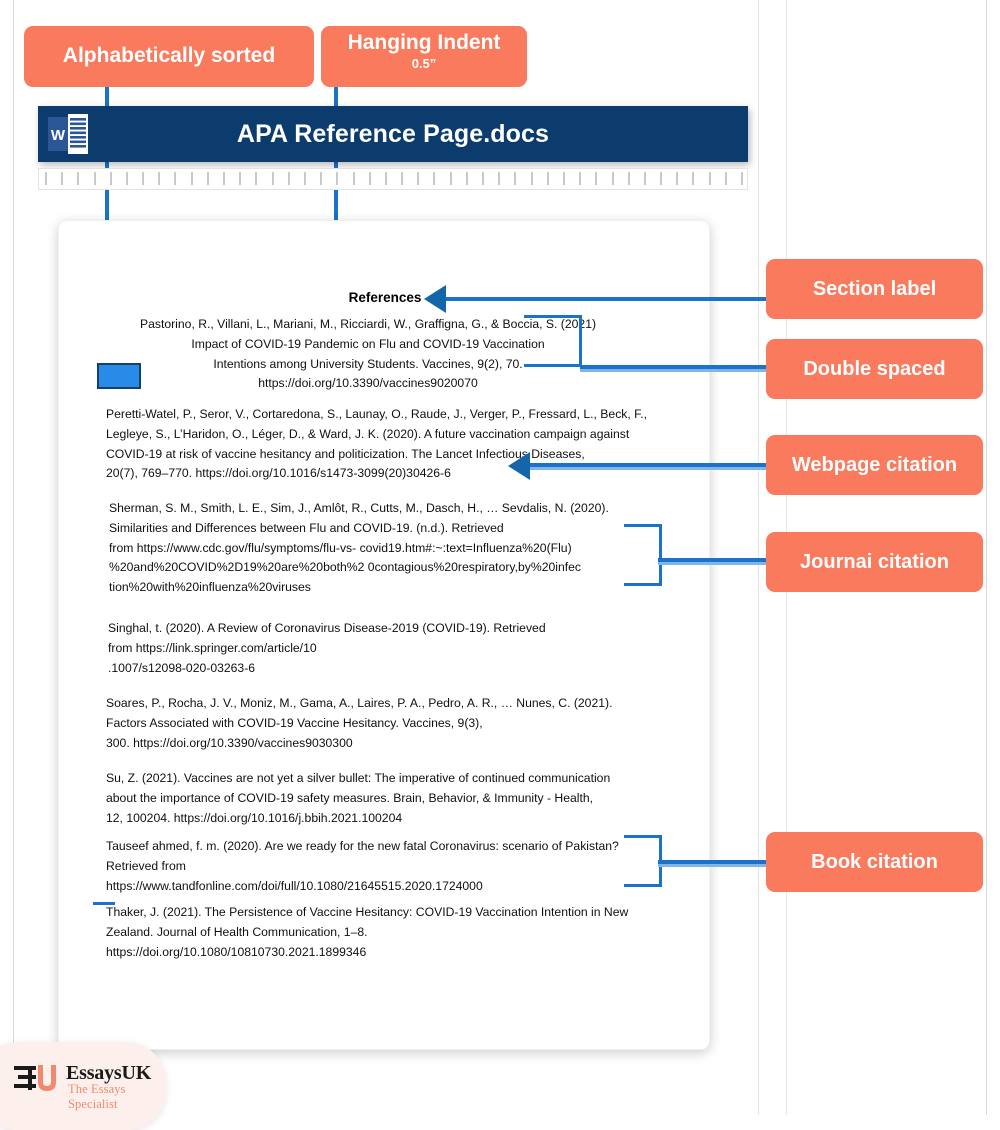 This screenshot has height=1130, width=1000. I want to click on brand-logo: EssaysUK The Essays Specialist, so click(94, 1086).